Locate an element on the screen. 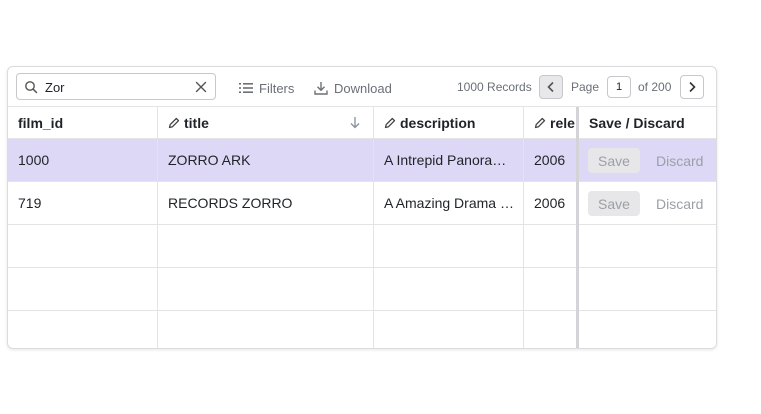 The image size is (761, 414). download-label: Download is located at coordinates (363, 88).